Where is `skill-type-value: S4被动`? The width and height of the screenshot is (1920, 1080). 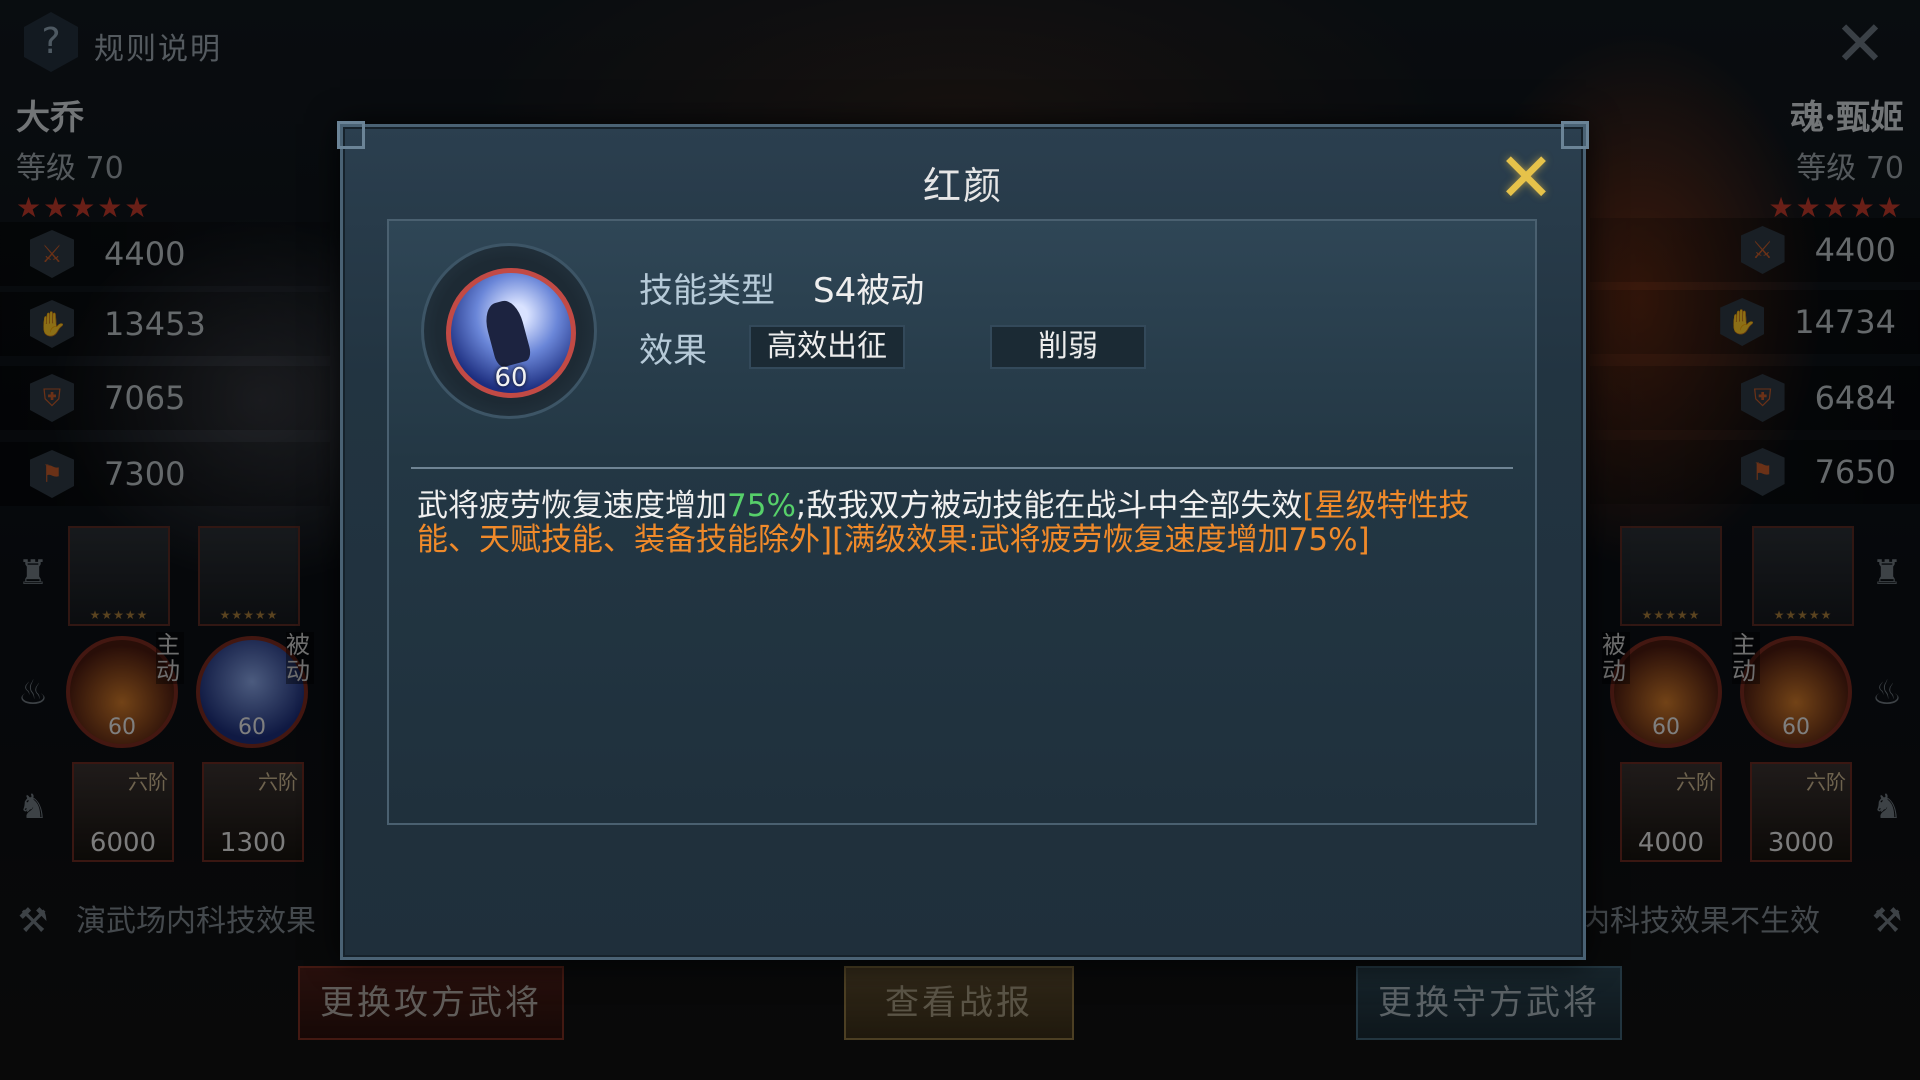 skill-type-value: S4被动 is located at coordinates (869, 291).